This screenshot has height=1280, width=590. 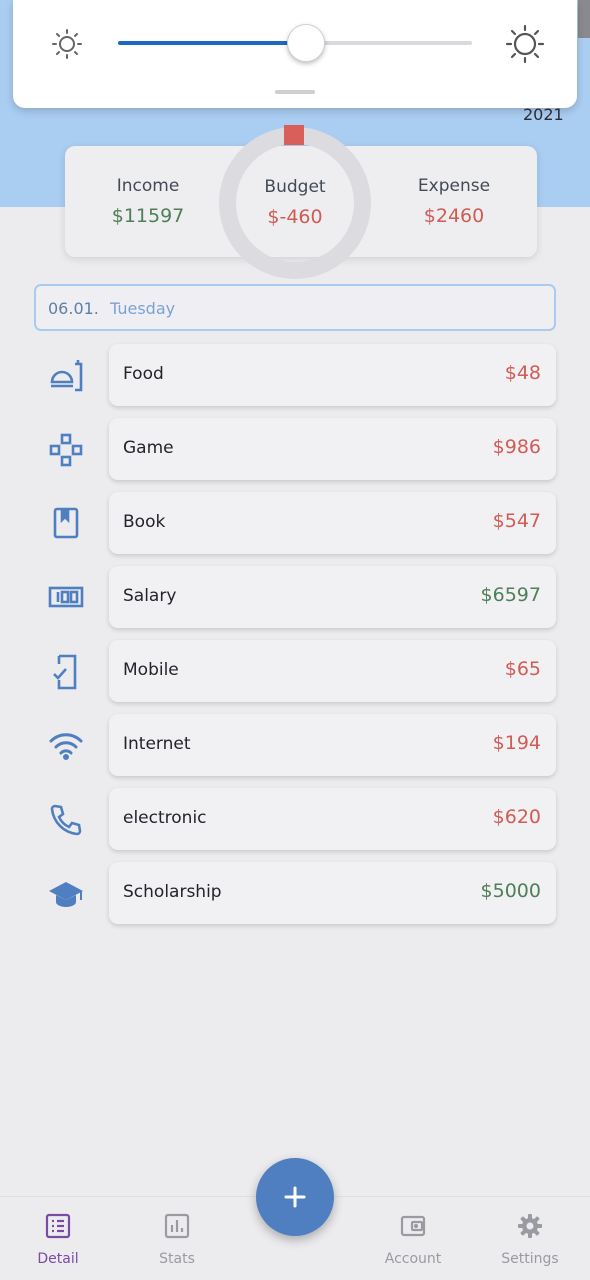 I want to click on budget-label: Budget, so click(x=295, y=187).